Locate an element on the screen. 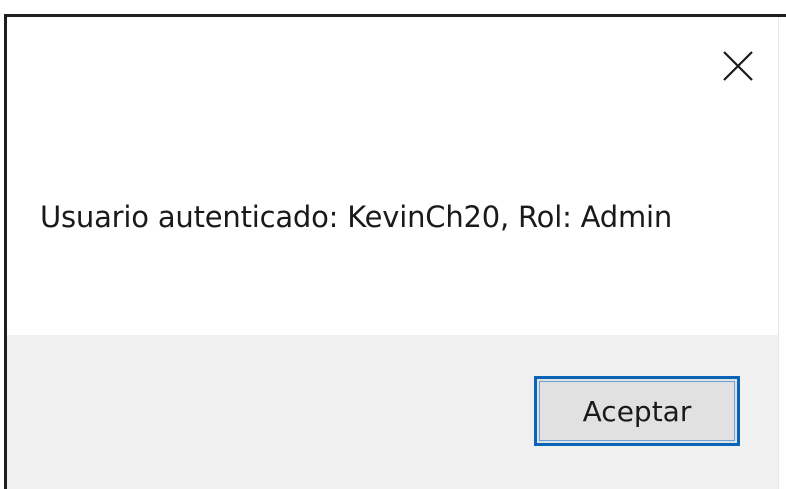 The height and width of the screenshot is (489, 786). window-border-top is located at coordinates (395, 15).